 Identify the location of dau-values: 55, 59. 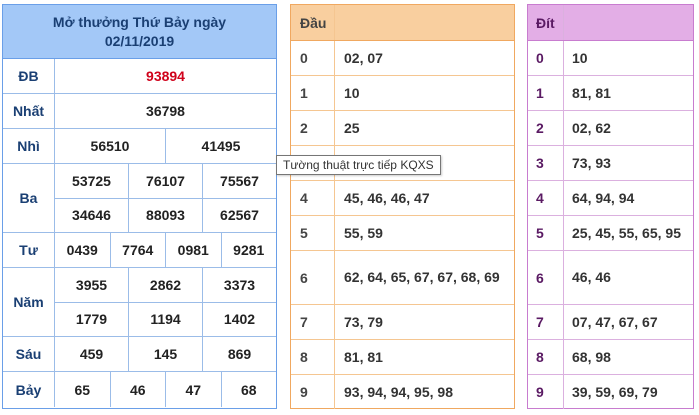
(363, 232).